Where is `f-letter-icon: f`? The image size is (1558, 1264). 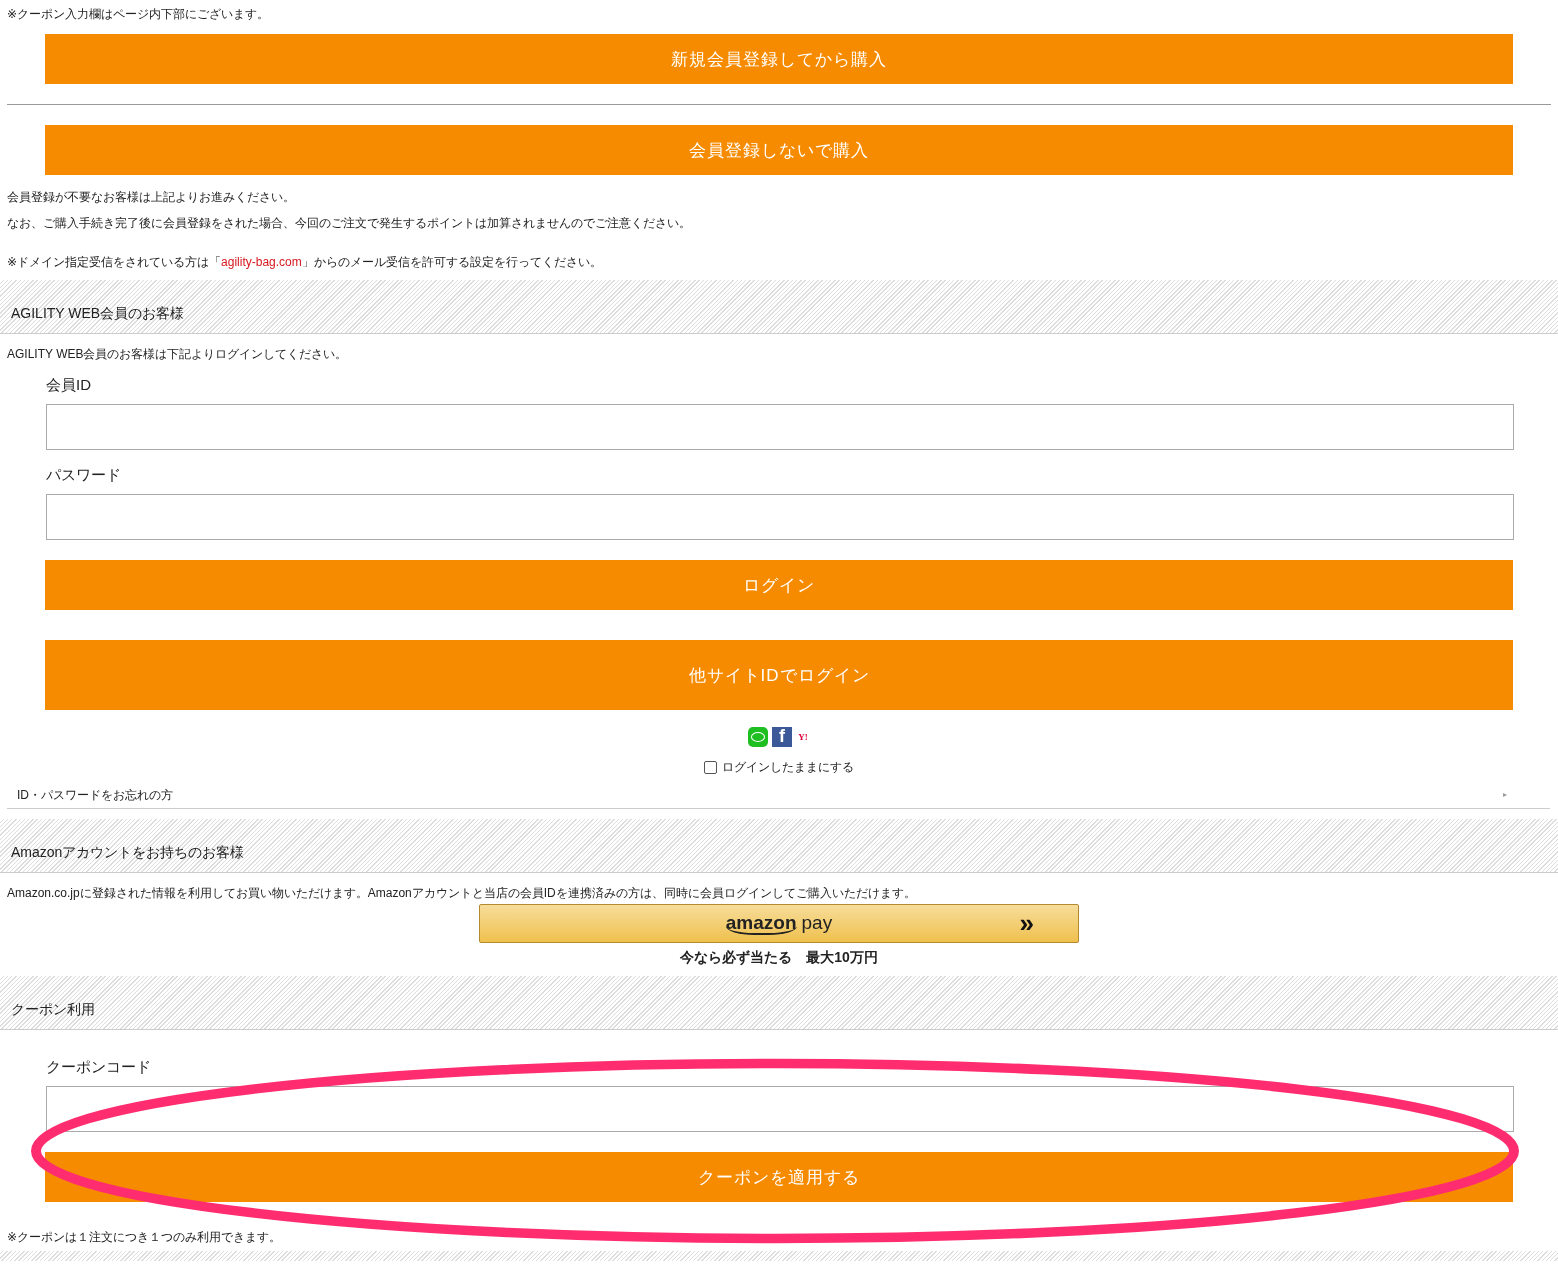
f-letter-icon: f is located at coordinates (782, 737).